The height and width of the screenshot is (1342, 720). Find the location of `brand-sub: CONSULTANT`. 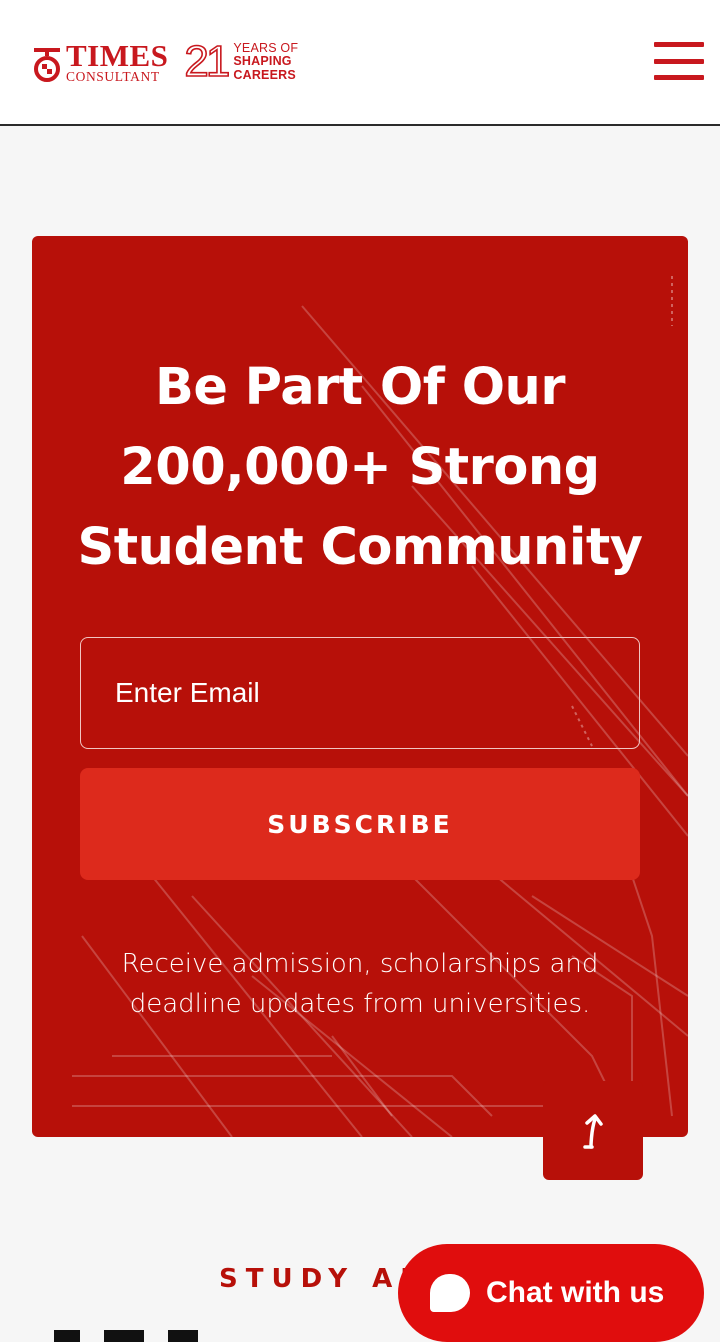

brand-sub: CONSULTANT is located at coordinates (113, 77).